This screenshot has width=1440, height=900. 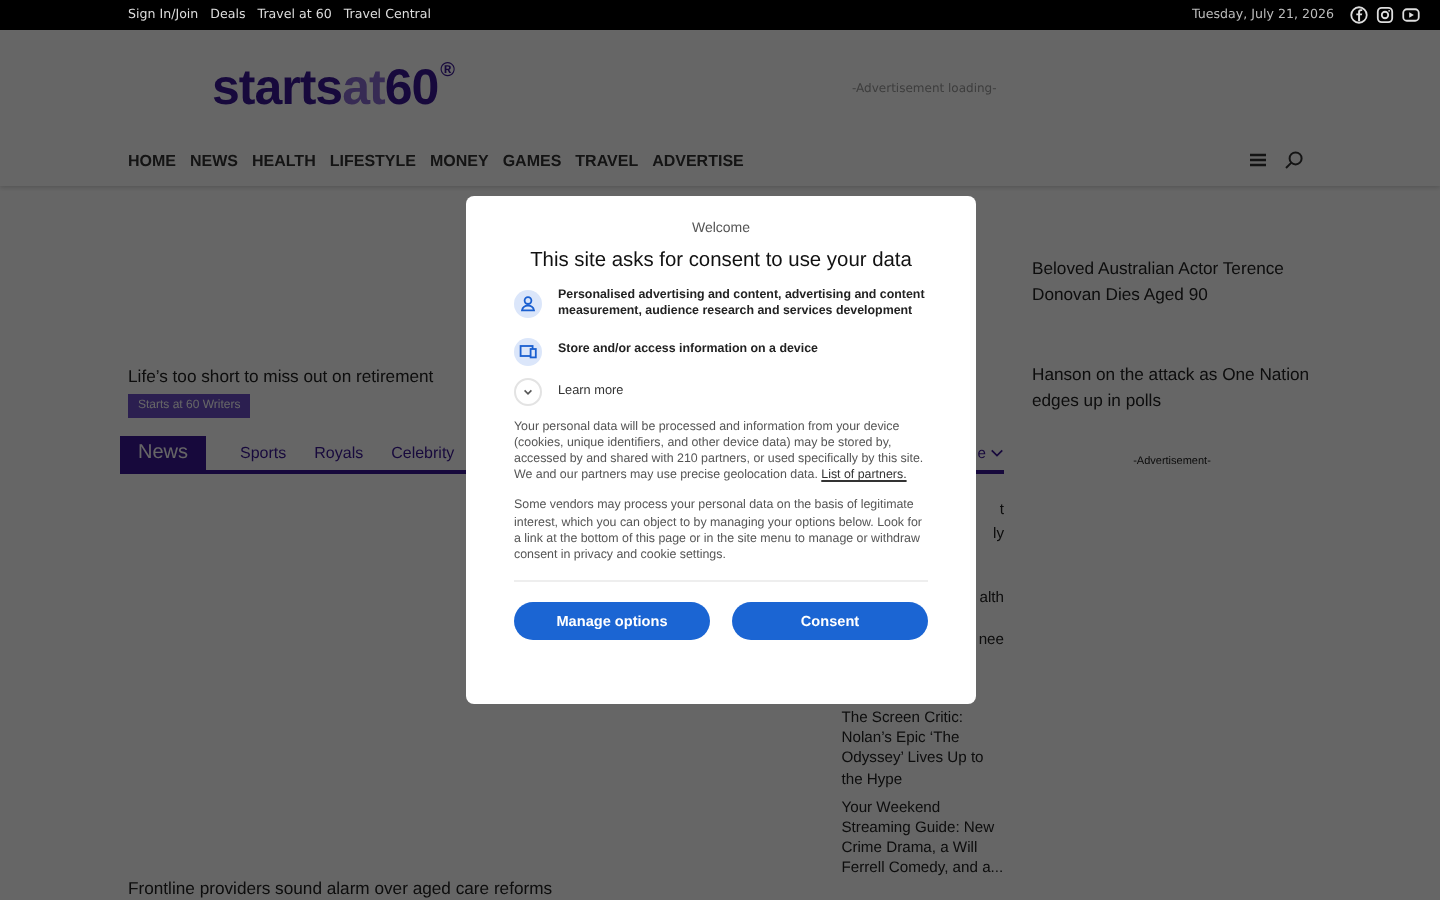 I want to click on search-icon, so click(x=1294, y=160).